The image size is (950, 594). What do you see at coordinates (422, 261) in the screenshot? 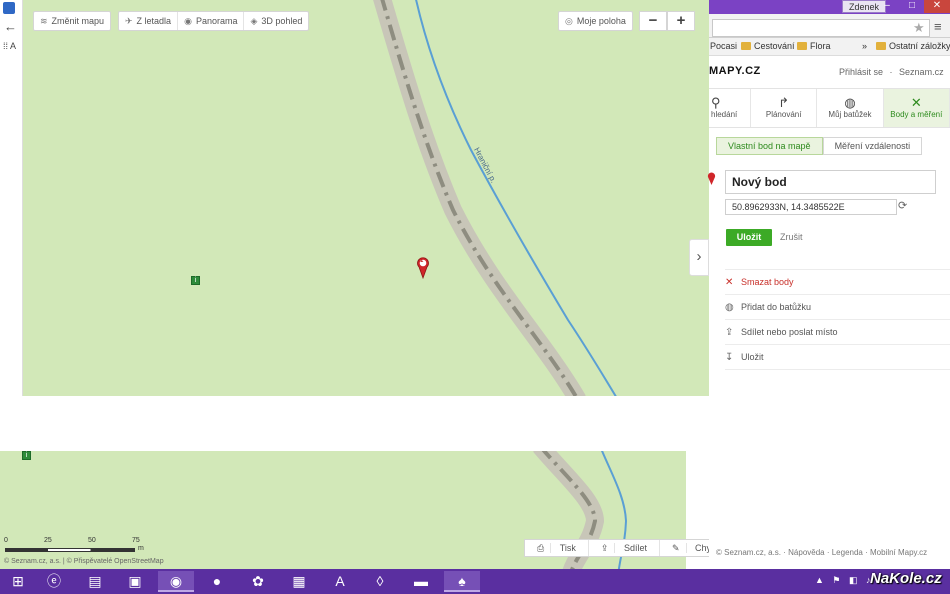
I see `marker-number: 1` at bounding box center [422, 261].